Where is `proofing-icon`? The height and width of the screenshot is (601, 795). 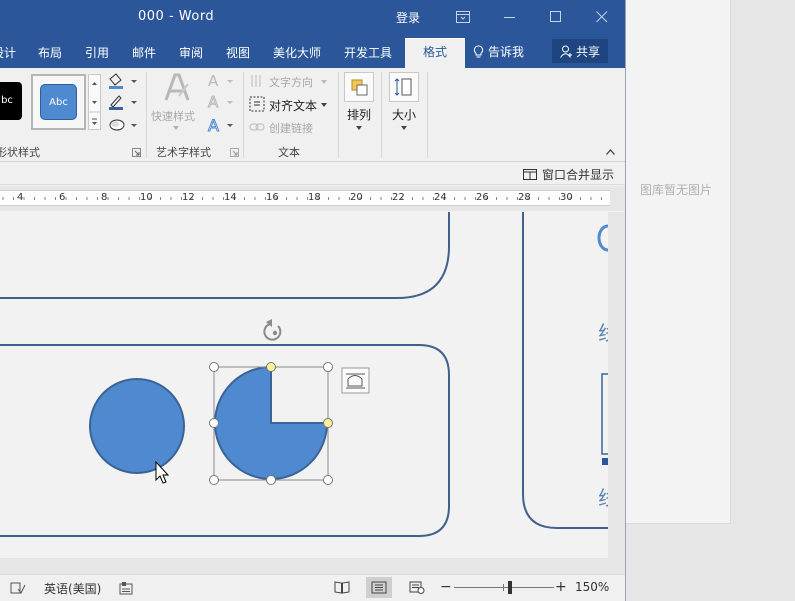 proofing-icon is located at coordinates (18, 588).